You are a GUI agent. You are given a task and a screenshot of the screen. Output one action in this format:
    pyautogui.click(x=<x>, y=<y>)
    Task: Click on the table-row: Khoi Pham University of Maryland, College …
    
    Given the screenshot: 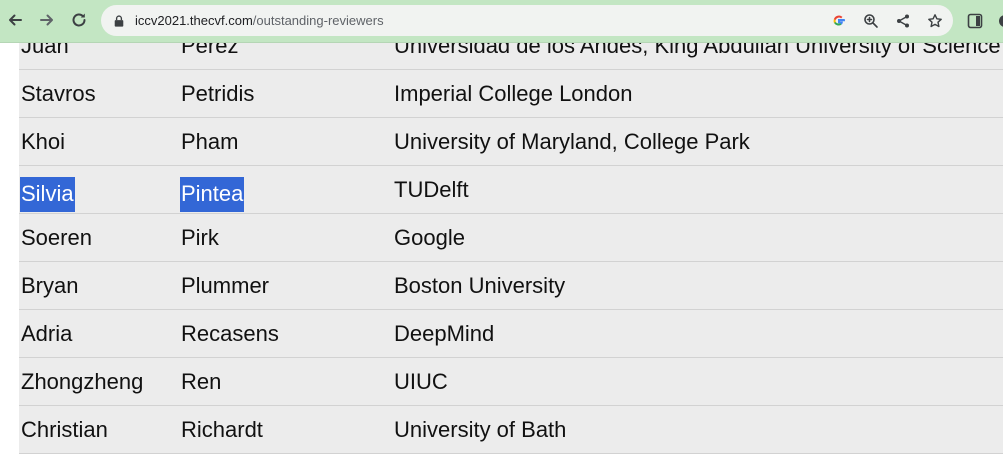 What is the action you would take?
    pyautogui.click(x=511, y=142)
    